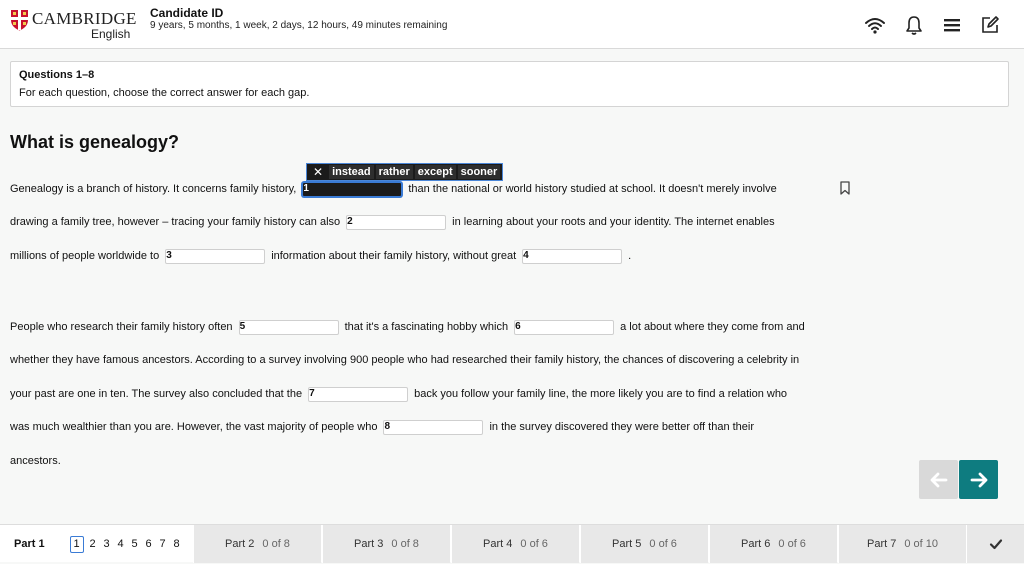 The image size is (1024, 564). What do you see at coordinates (57, 75) in the screenshot?
I see `instructions-title: Questions 1–8` at bounding box center [57, 75].